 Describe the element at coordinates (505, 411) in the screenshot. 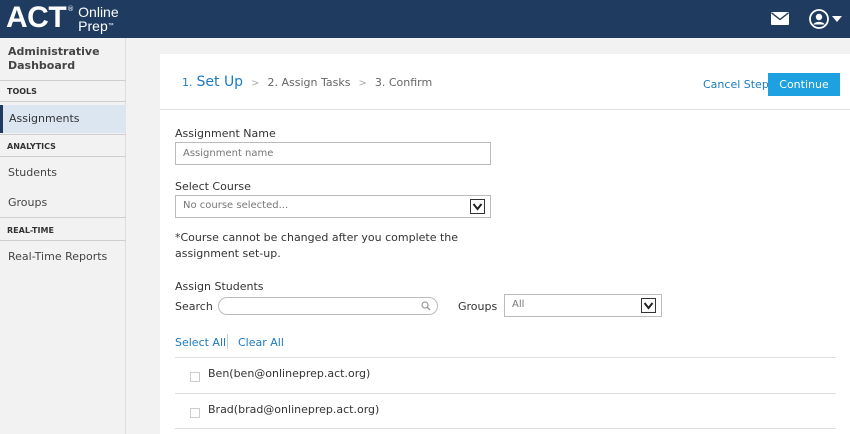

I see `list-item: Brad(brad@onlineprep.act.org)` at that location.